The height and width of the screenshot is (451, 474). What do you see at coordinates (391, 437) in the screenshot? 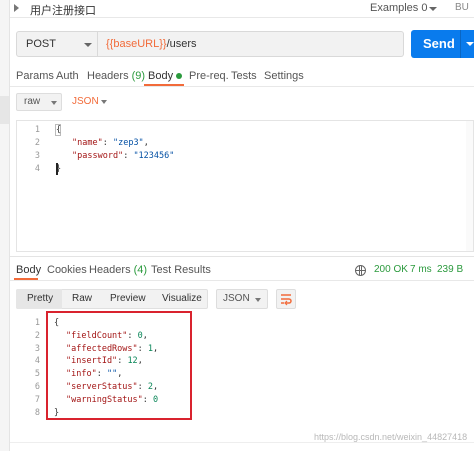
I see `watermark: https://blog.csdn.net/weixin_44827418` at bounding box center [391, 437].